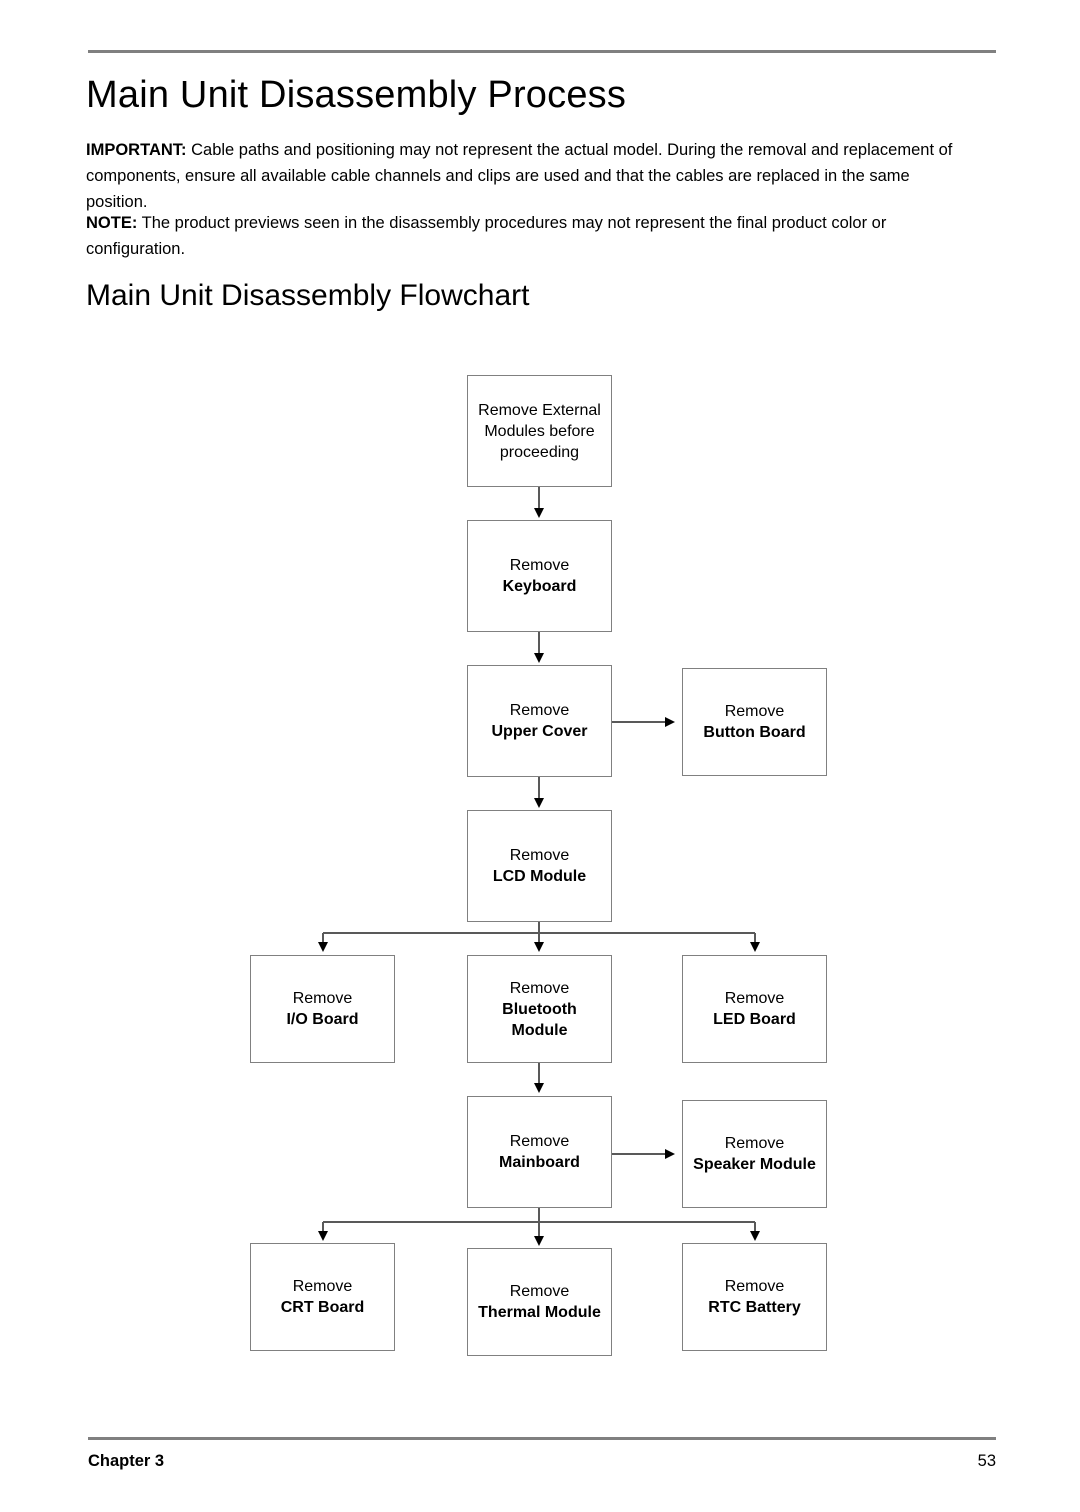 The height and width of the screenshot is (1512, 1080). Describe the element at coordinates (539, 586) in the screenshot. I see `flow-node-keyboard-line2: Keyboard` at that location.